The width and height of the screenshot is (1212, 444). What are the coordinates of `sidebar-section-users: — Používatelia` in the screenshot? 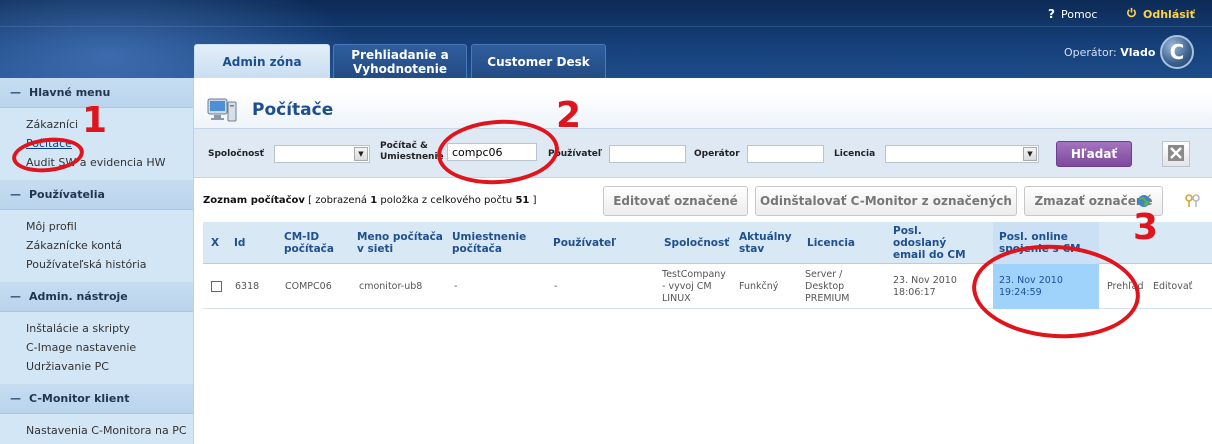 It's located at (96, 195).